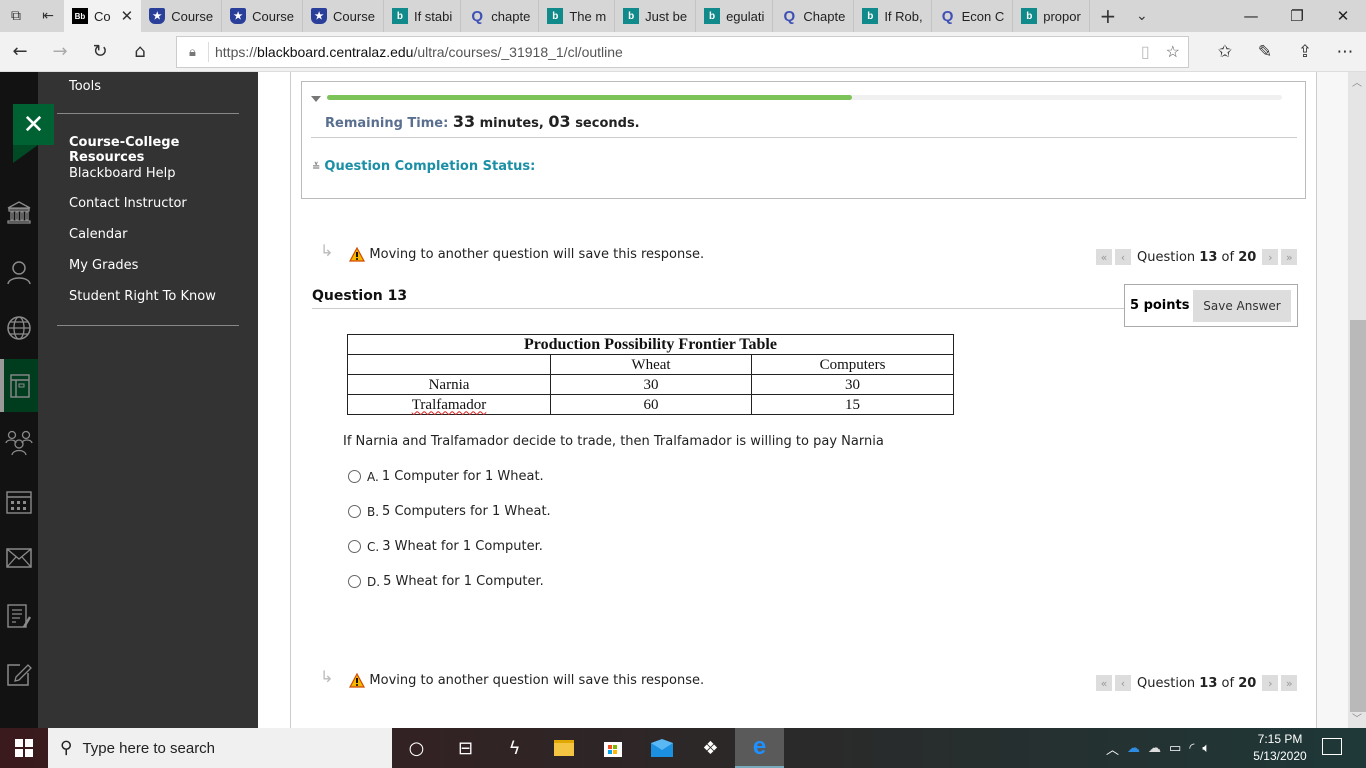 This screenshot has height=768, width=1366. What do you see at coordinates (1332, 746) in the screenshot?
I see `action-center-icon` at bounding box center [1332, 746].